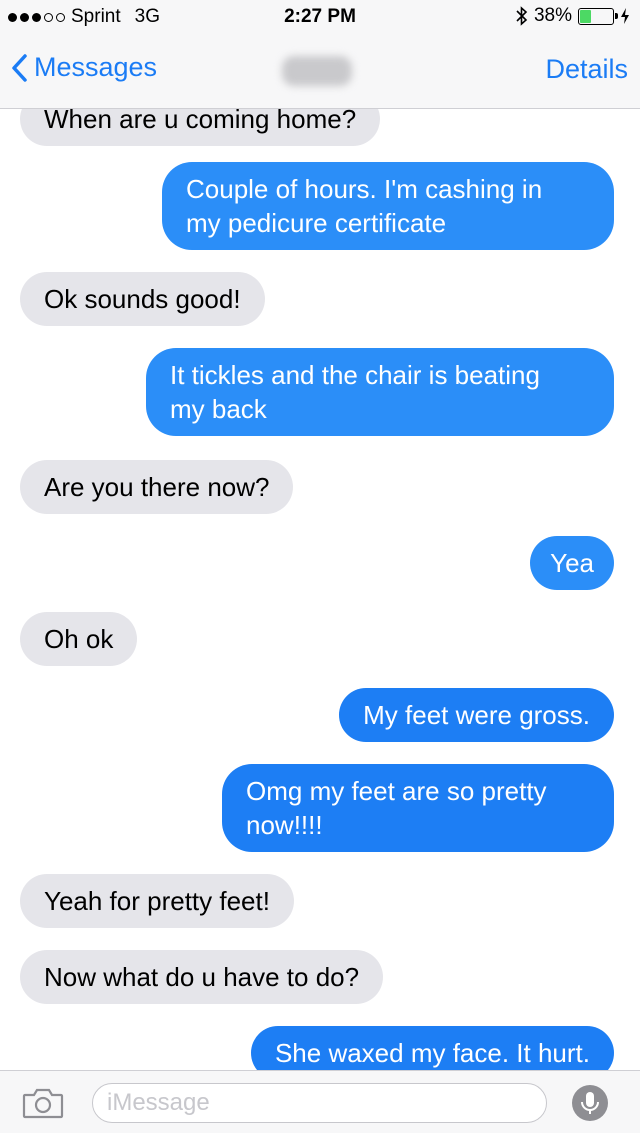 This screenshot has height=1133, width=640. What do you see at coordinates (573, 16) in the screenshot?
I see `status-right: 38%` at bounding box center [573, 16].